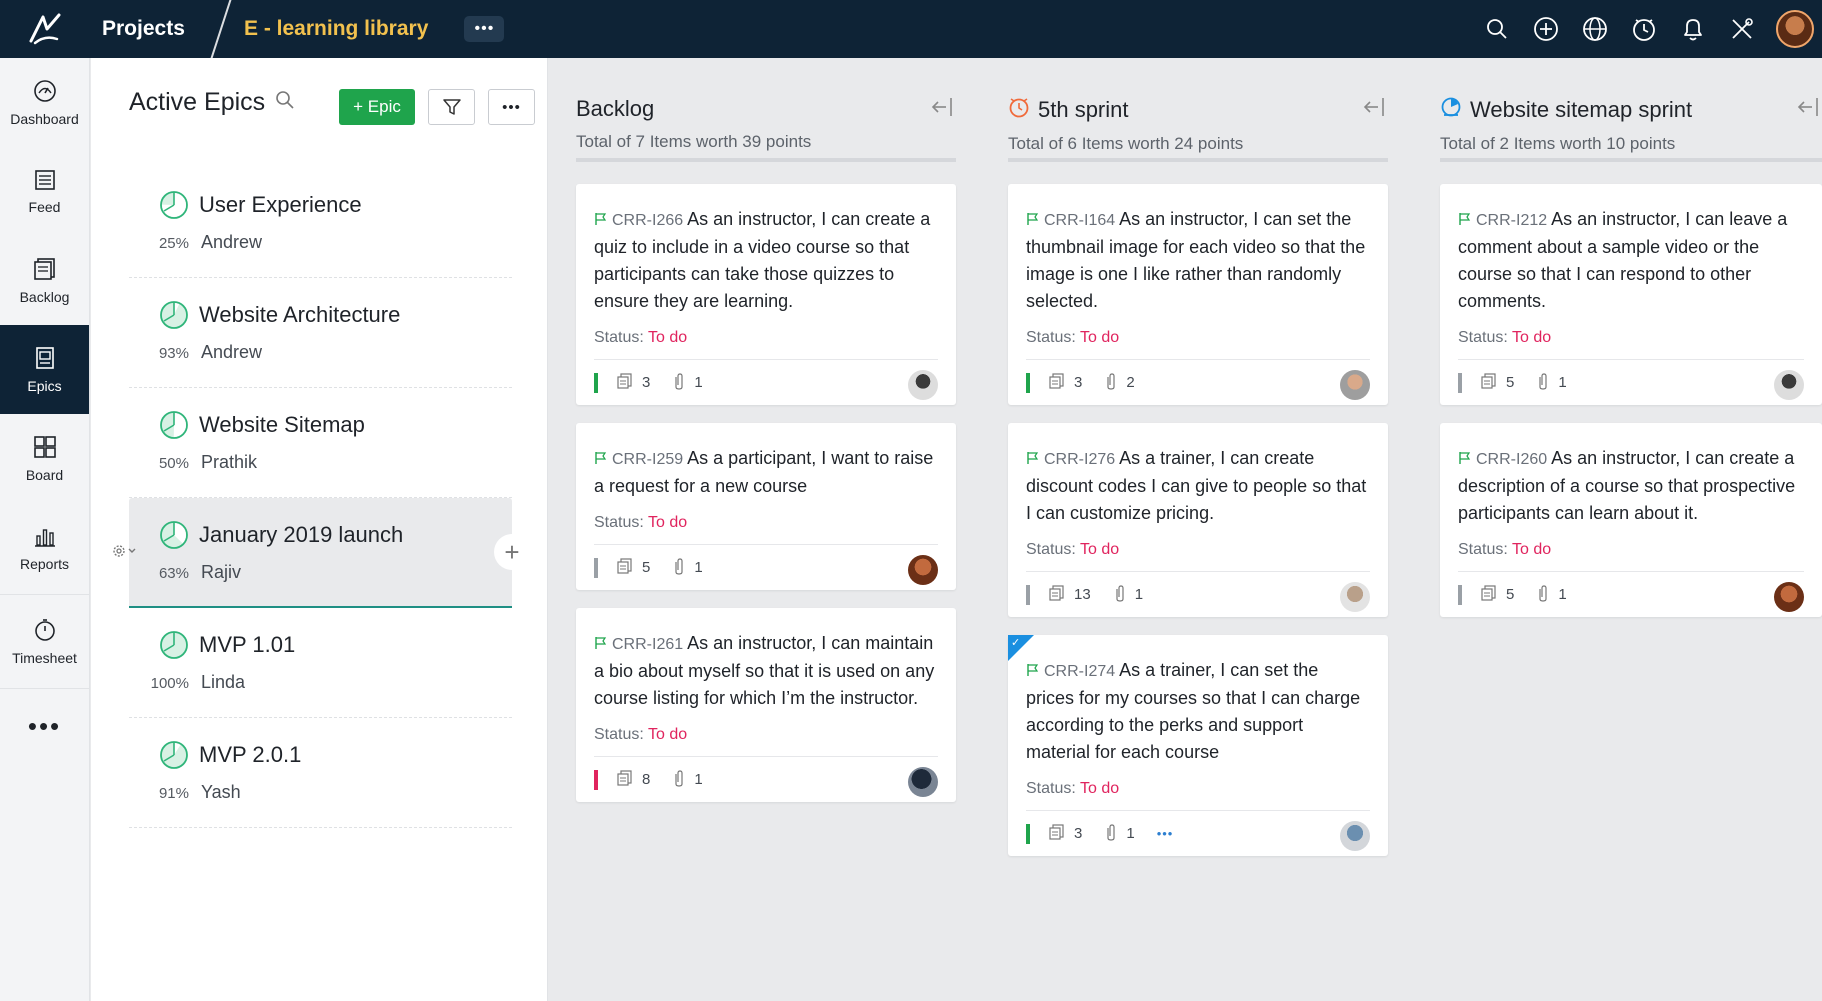 This screenshot has height=1001, width=1822. What do you see at coordinates (157, 29) in the screenshot?
I see `breadcrumb-projects: Projects` at bounding box center [157, 29].